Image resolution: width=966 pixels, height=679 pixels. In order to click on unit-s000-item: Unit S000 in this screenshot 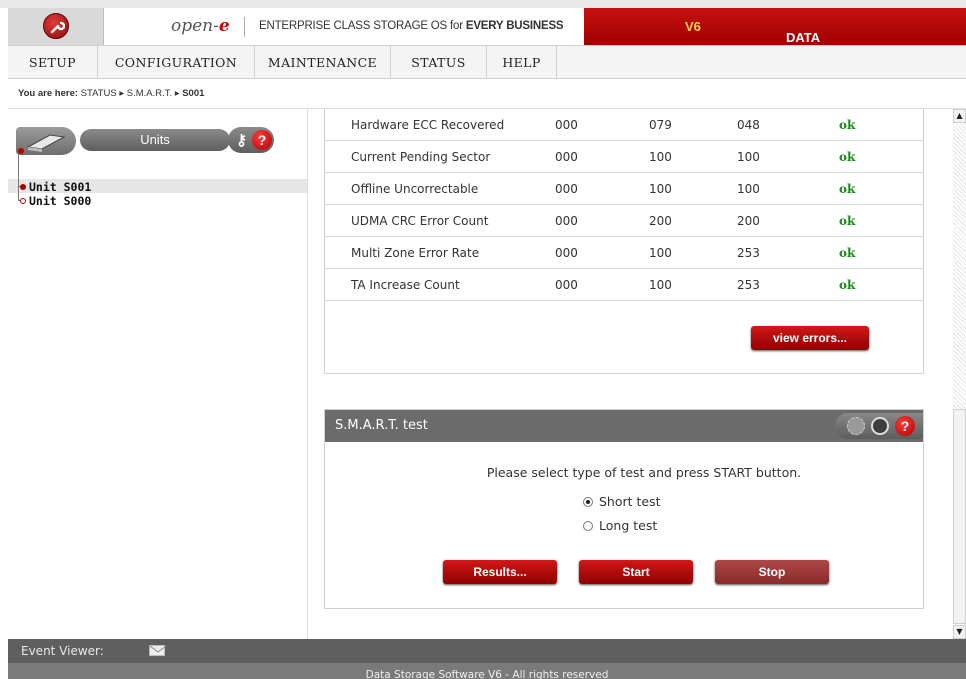, I will do `click(51, 201)`.